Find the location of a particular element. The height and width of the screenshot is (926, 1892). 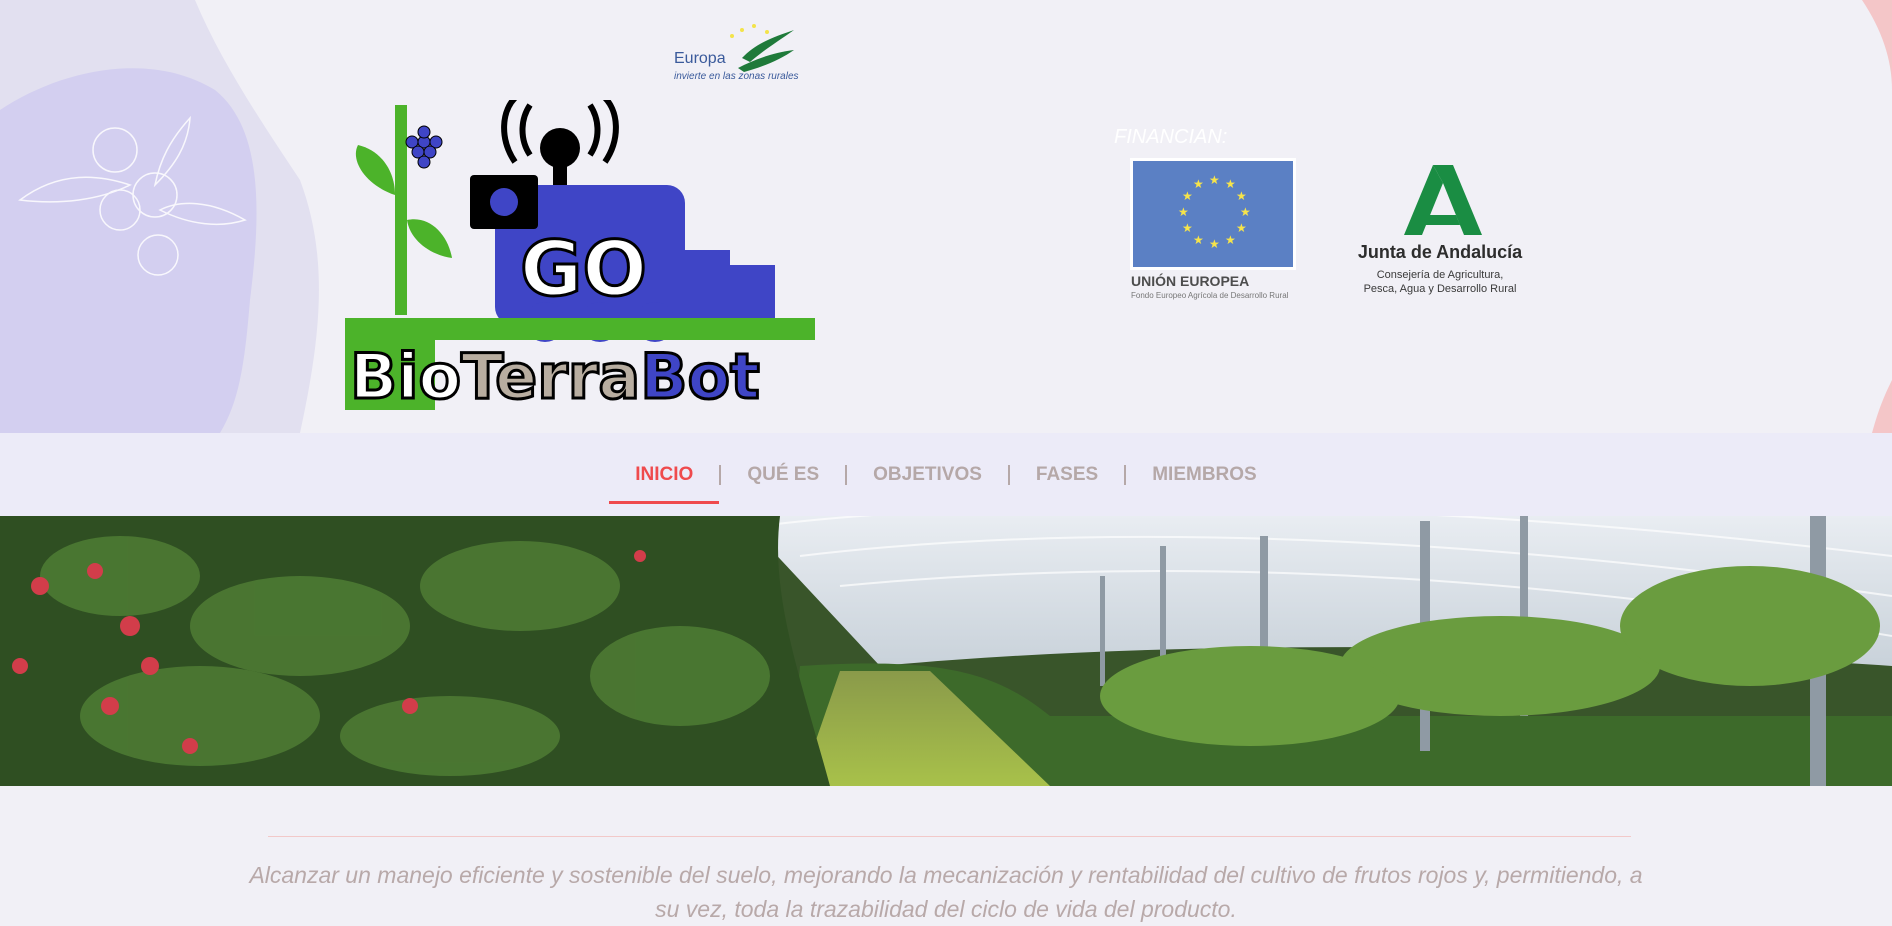

nav-item-objetivos: OBJETIVOS is located at coordinates (927, 474).